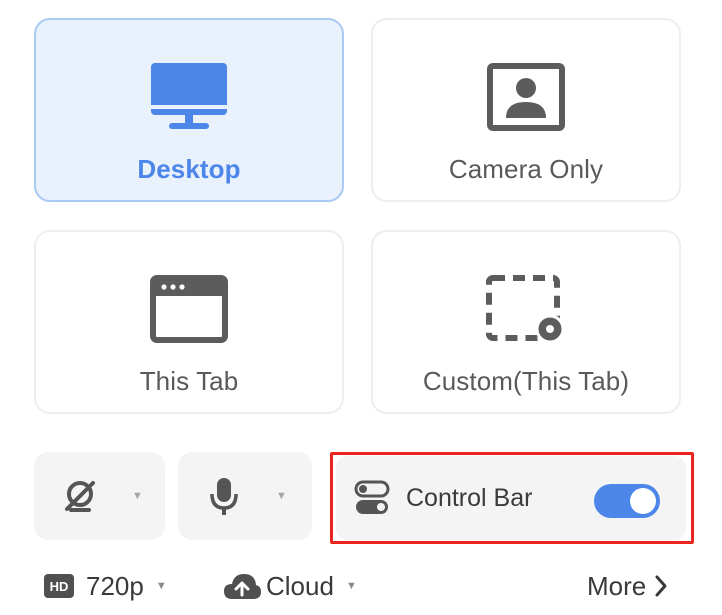 This screenshot has width=722, height=615. I want to click on more-button: More, so click(629, 586).